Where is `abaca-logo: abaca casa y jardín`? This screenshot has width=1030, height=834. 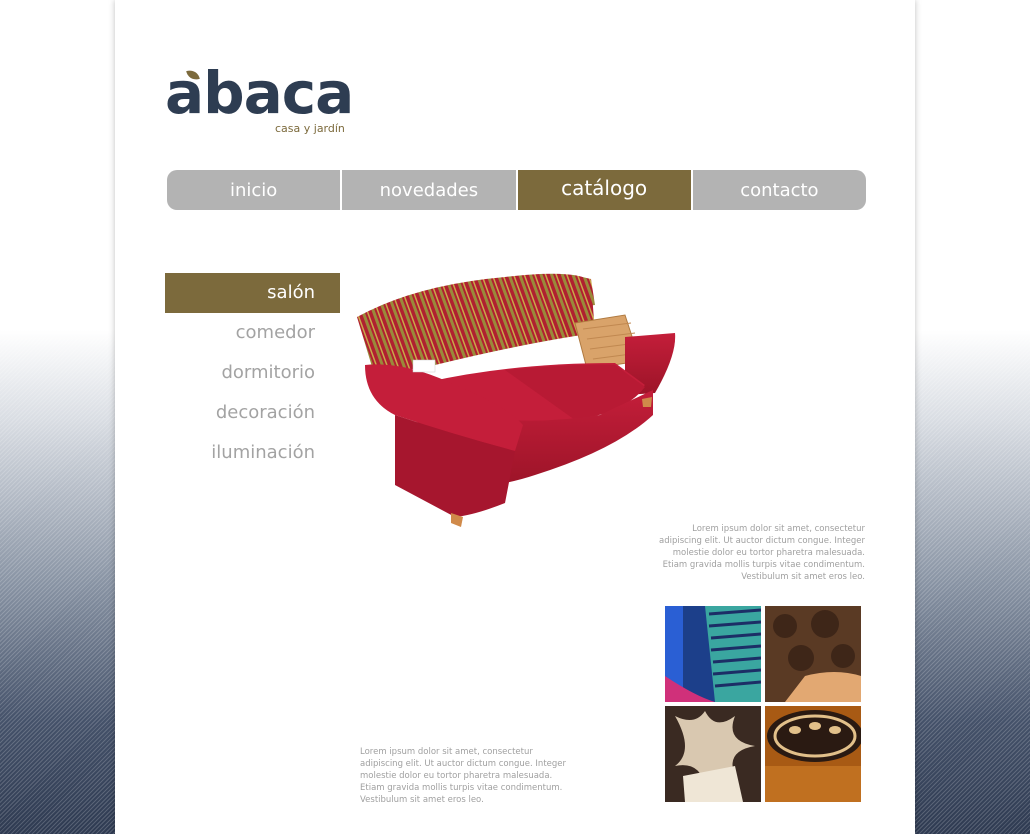 abaca-logo: abaca casa y jardín is located at coordinates (259, 98).